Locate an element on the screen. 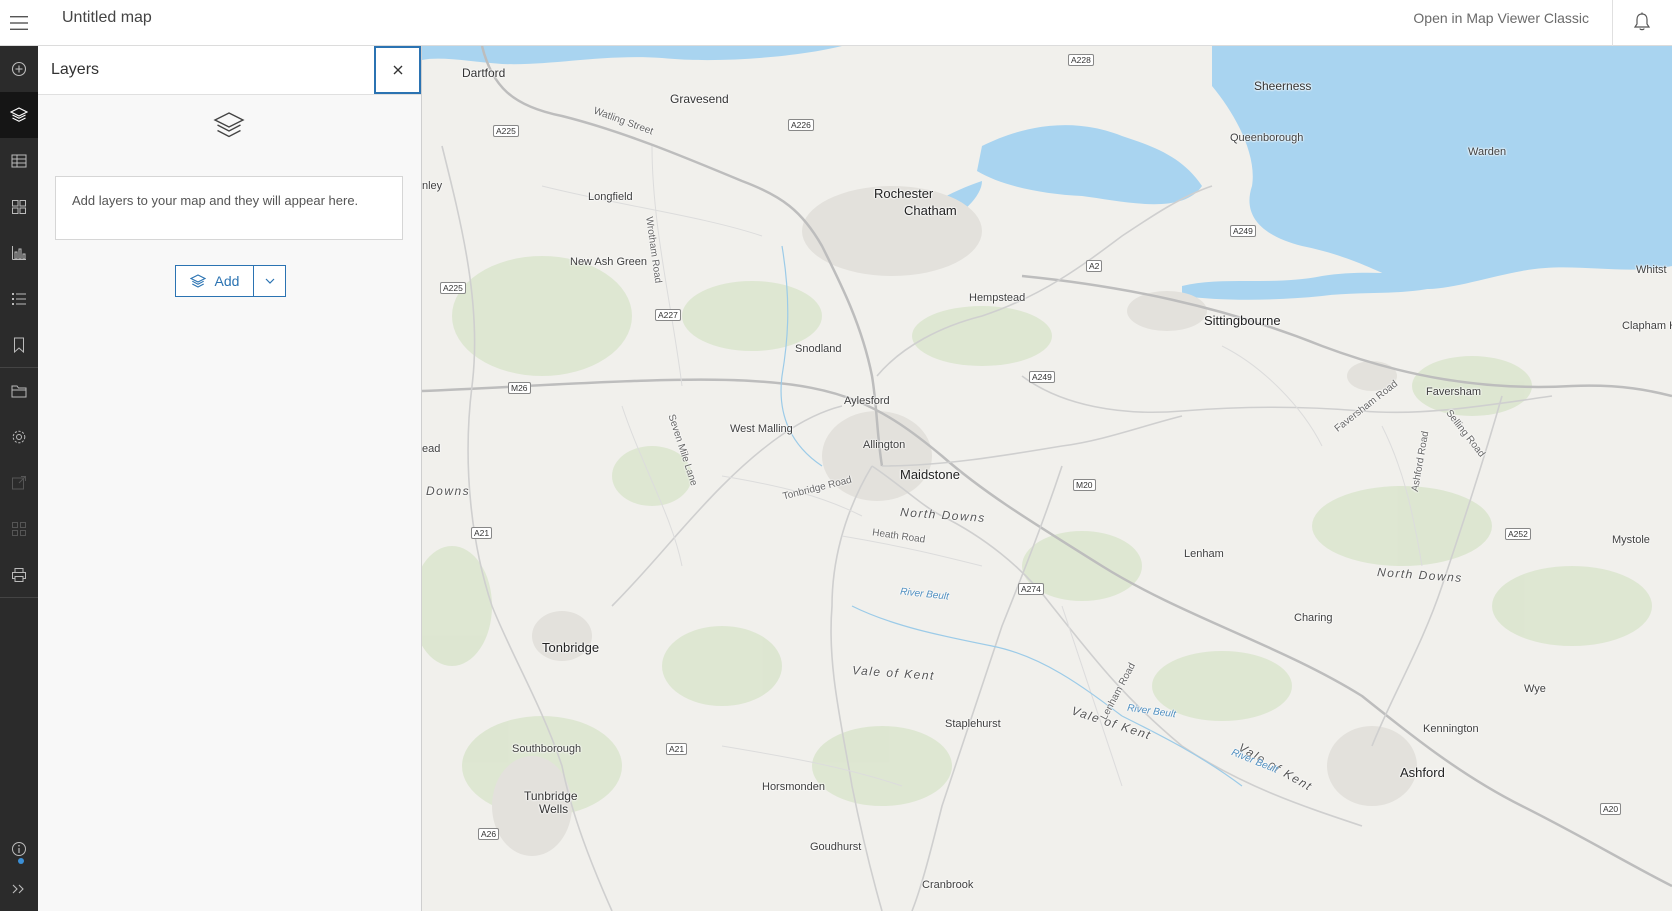 The width and height of the screenshot is (1672, 912). chevron-down-icon is located at coordinates (269, 281).